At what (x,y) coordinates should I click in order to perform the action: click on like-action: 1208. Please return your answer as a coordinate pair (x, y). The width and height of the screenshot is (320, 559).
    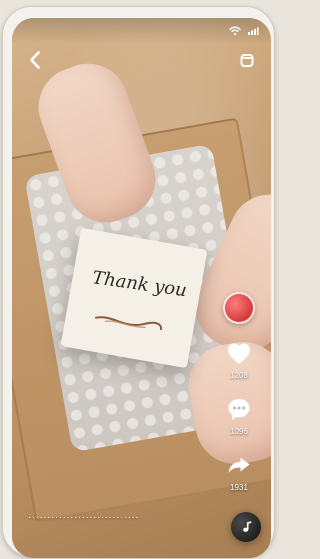
    Looking at the image, I should click on (239, 359).